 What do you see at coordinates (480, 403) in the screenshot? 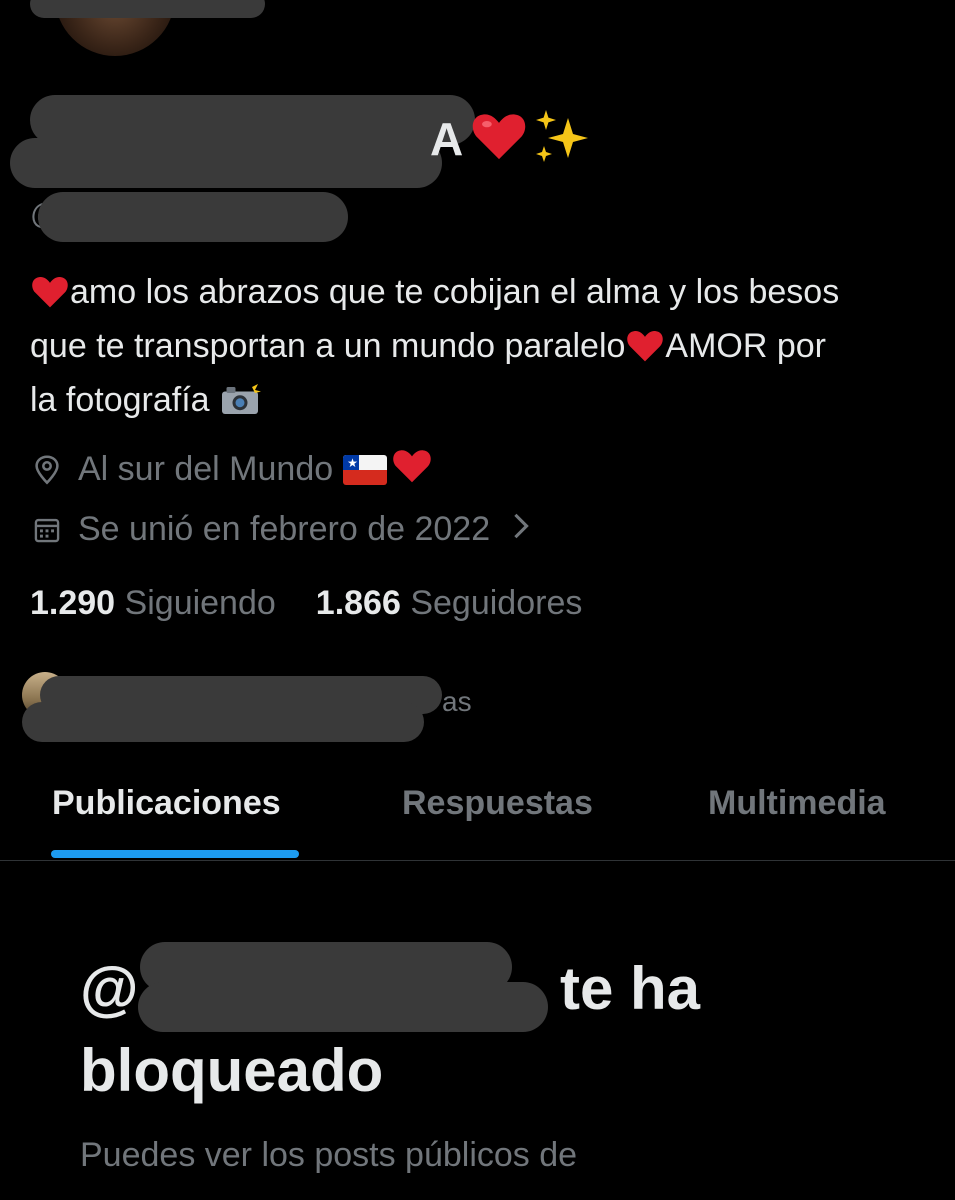
I see `bio-line-3: la fotografía` at bounding box center [480, 403].